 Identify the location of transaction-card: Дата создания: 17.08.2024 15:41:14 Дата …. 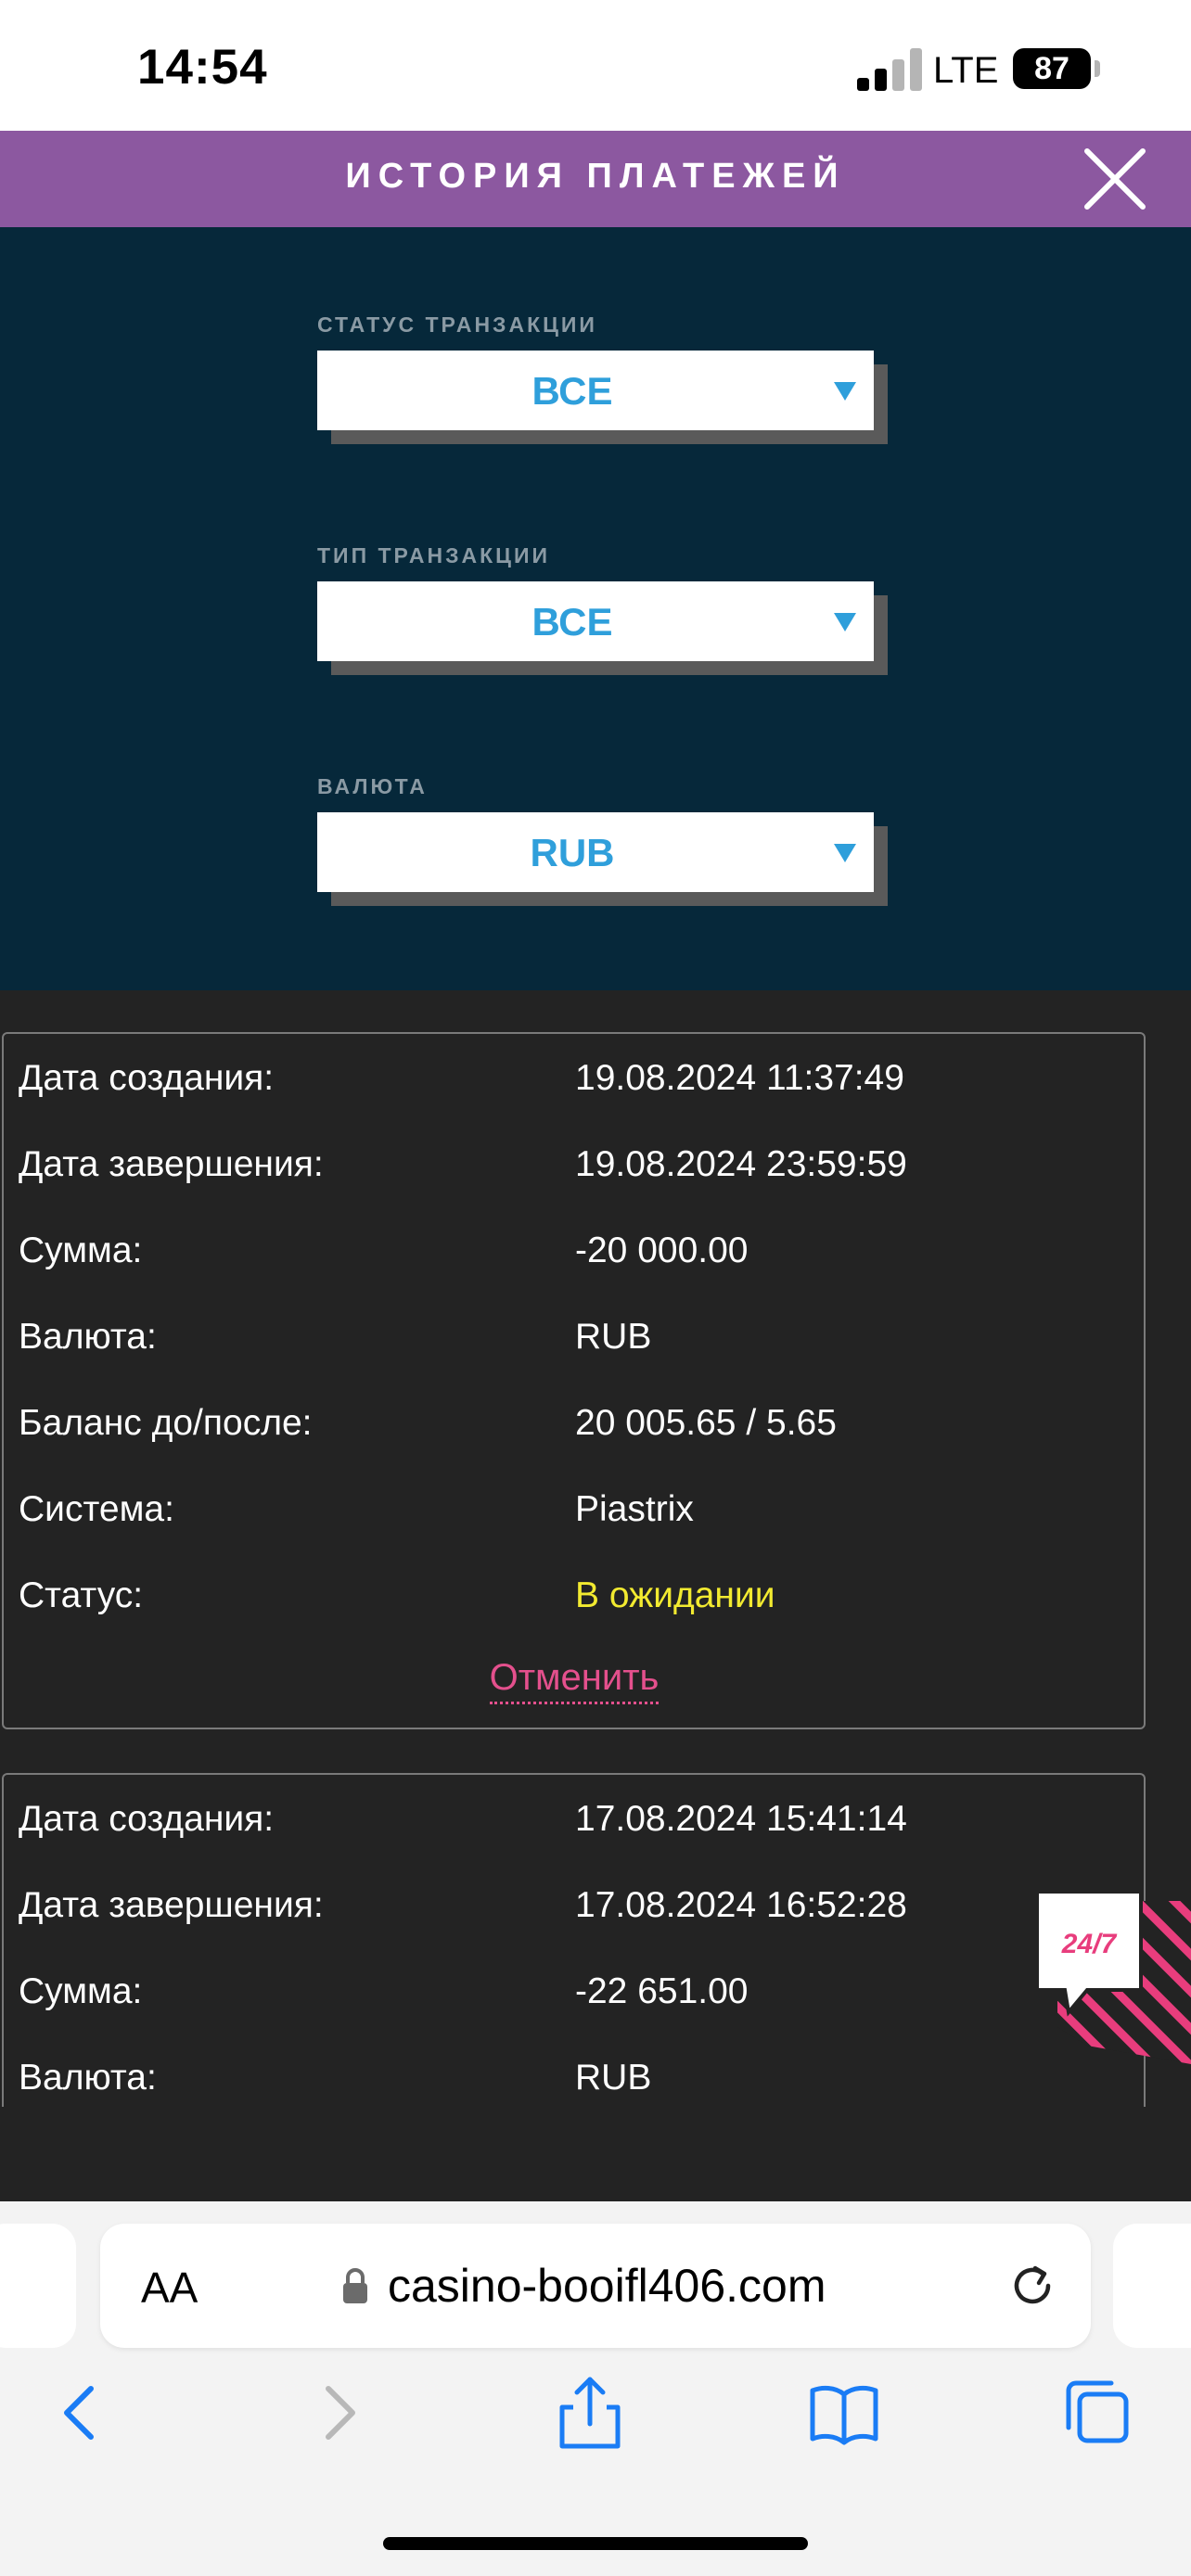
(574, 1940).